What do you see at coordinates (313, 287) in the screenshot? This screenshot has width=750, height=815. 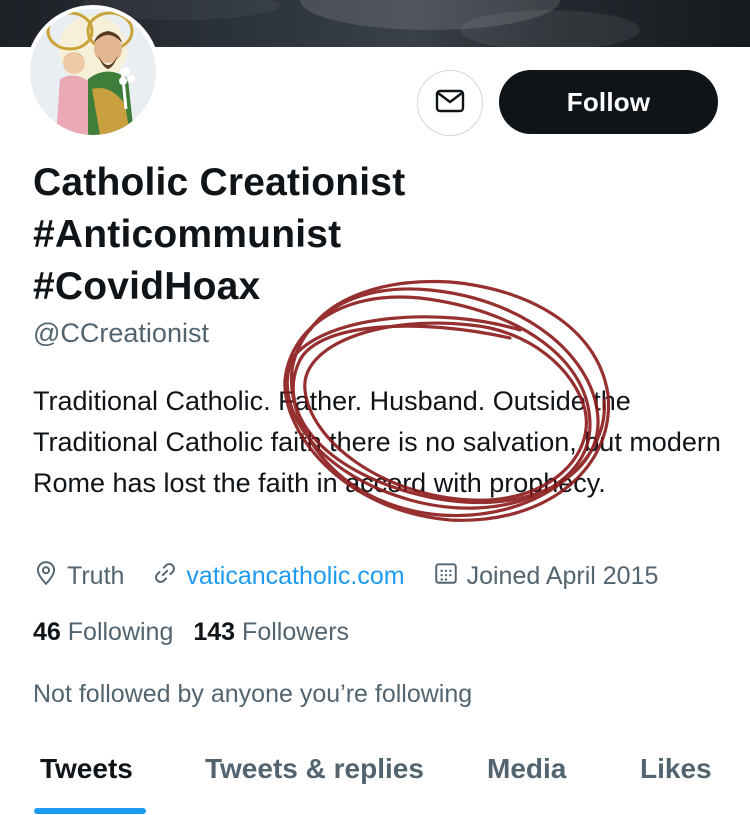 I see `display-name-line-3: #CovidHoax` at bounding box center [313, 287].